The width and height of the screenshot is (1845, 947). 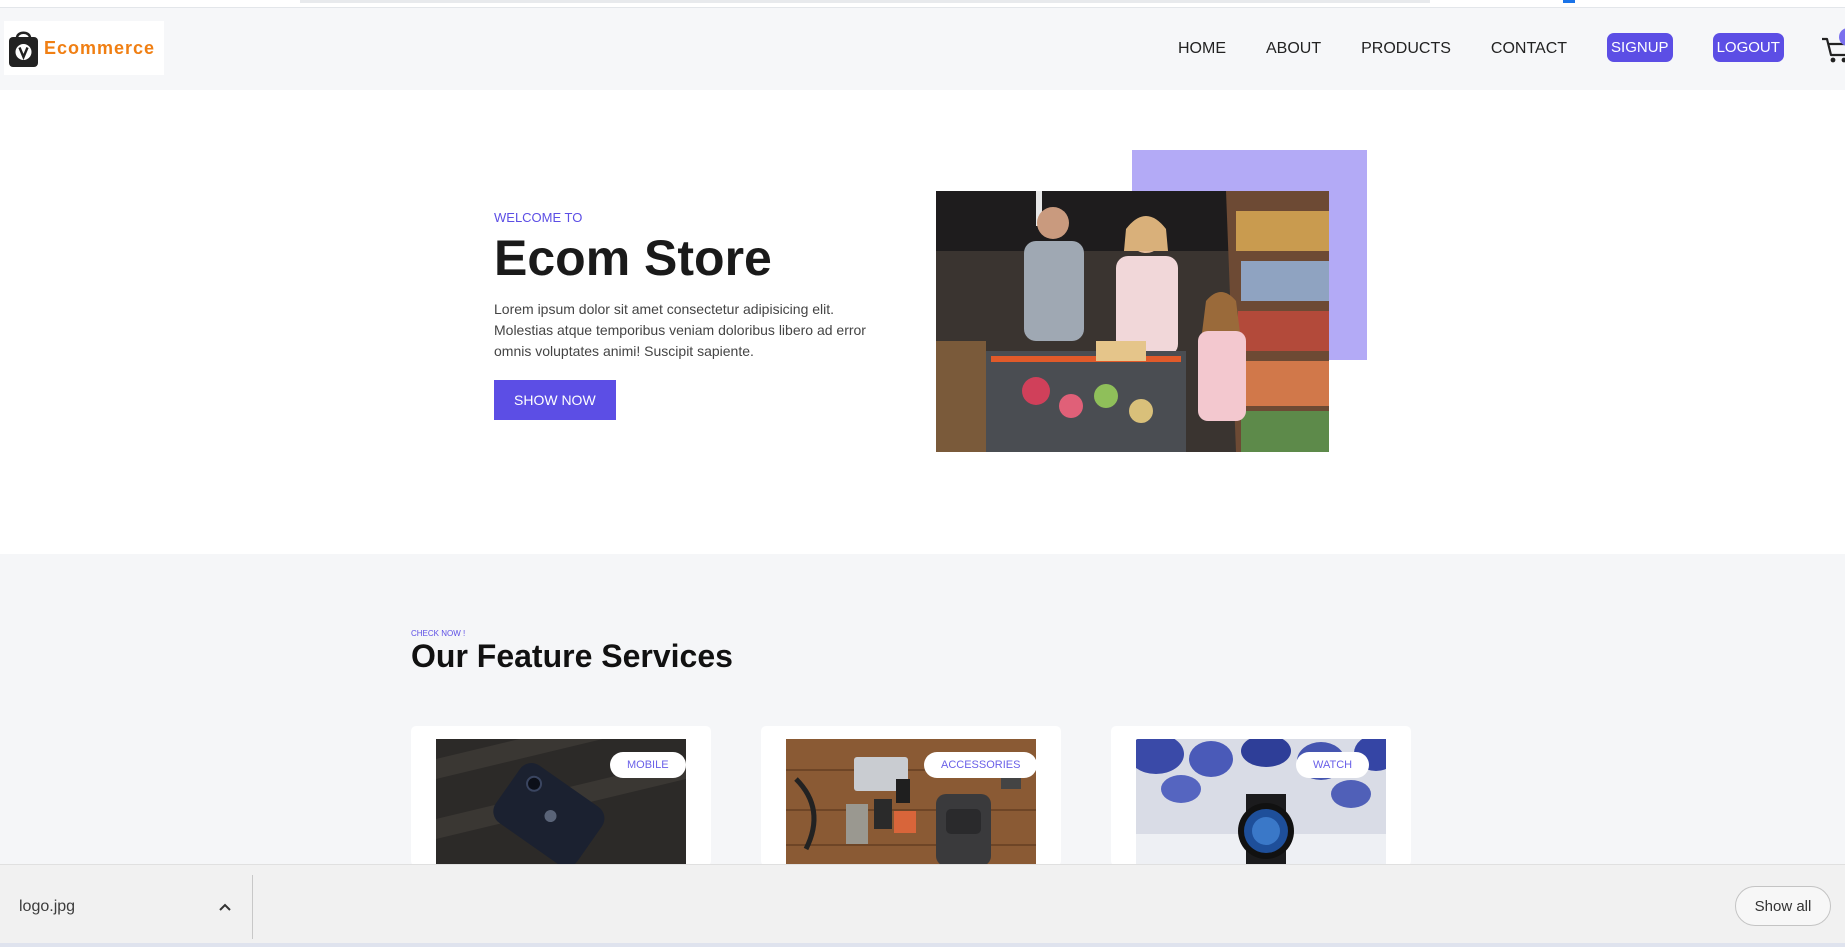 What do you see at coordinates (1261, 796) in the screenshot?
I see `feature-card-watch: WATCH` at bounding box center [1261, 796].